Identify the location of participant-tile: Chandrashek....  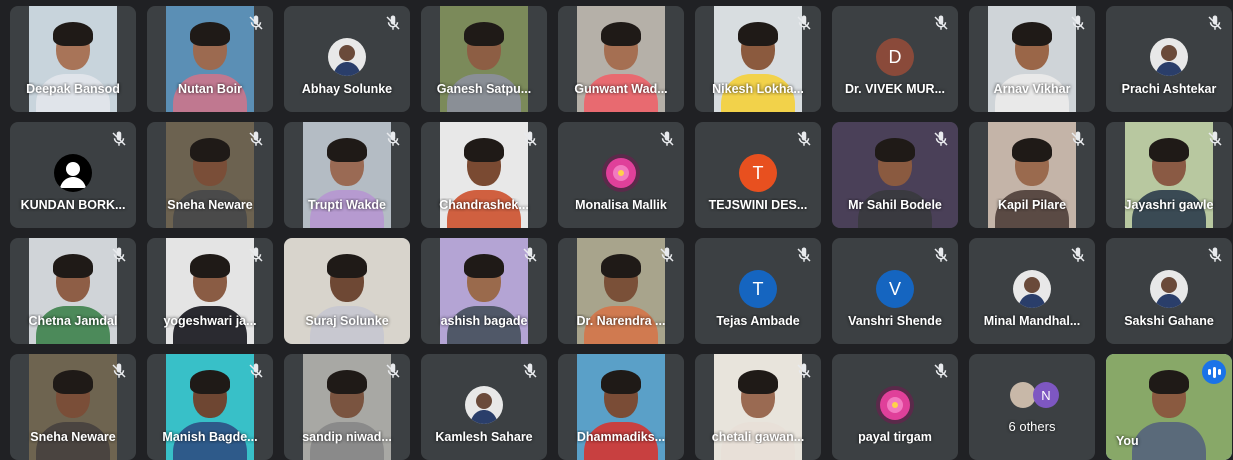
(484, 175).